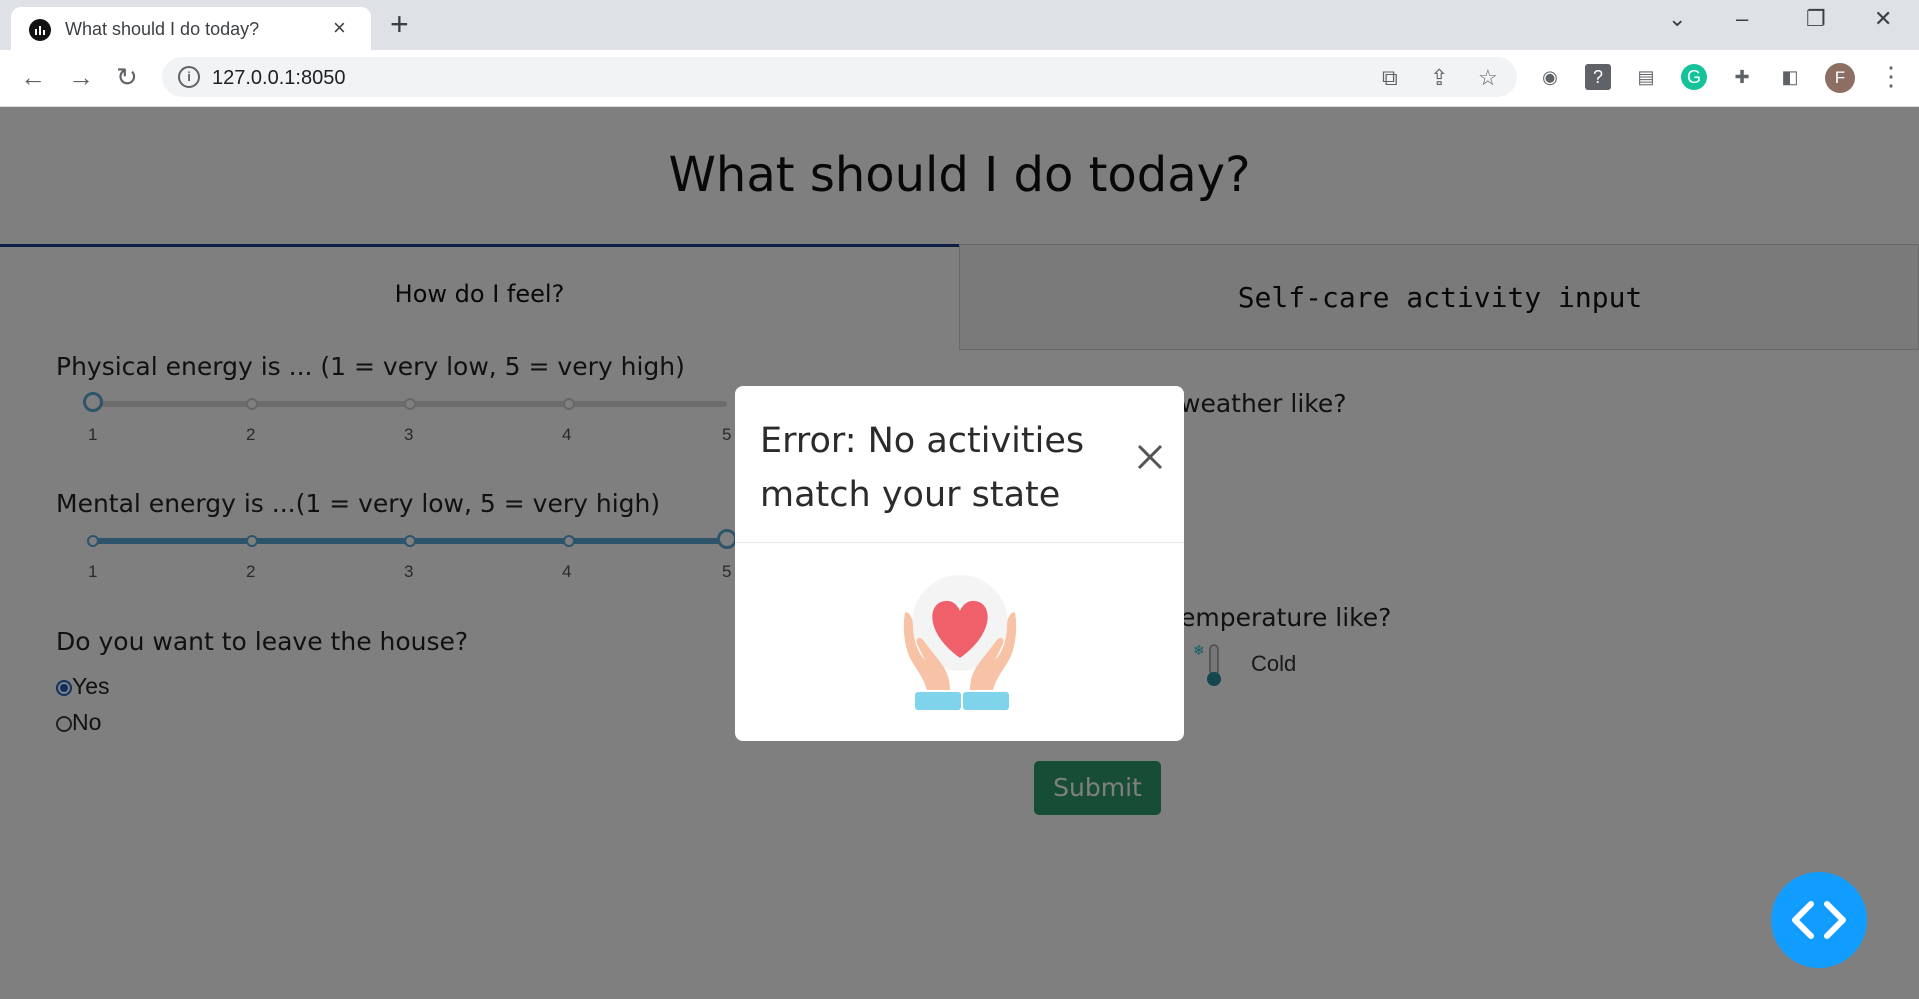 The image size is (1919, 999). What do you see at coordinates (1439, 78) in the screenshot?
I see `share-icon: ⇪` at bounding box center [1439, 78].